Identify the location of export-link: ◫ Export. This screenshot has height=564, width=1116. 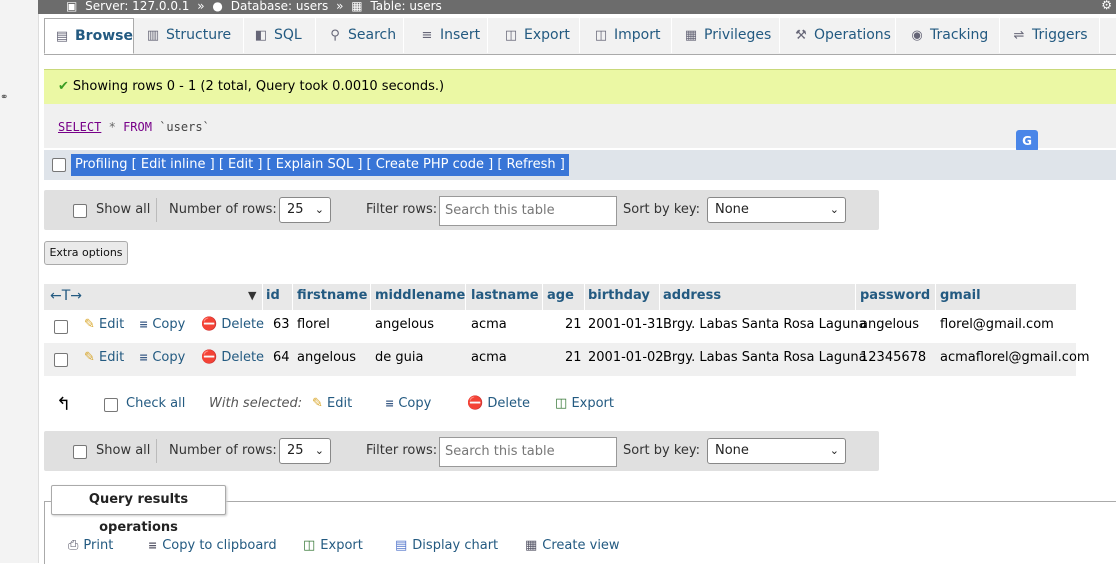
(333, 545).